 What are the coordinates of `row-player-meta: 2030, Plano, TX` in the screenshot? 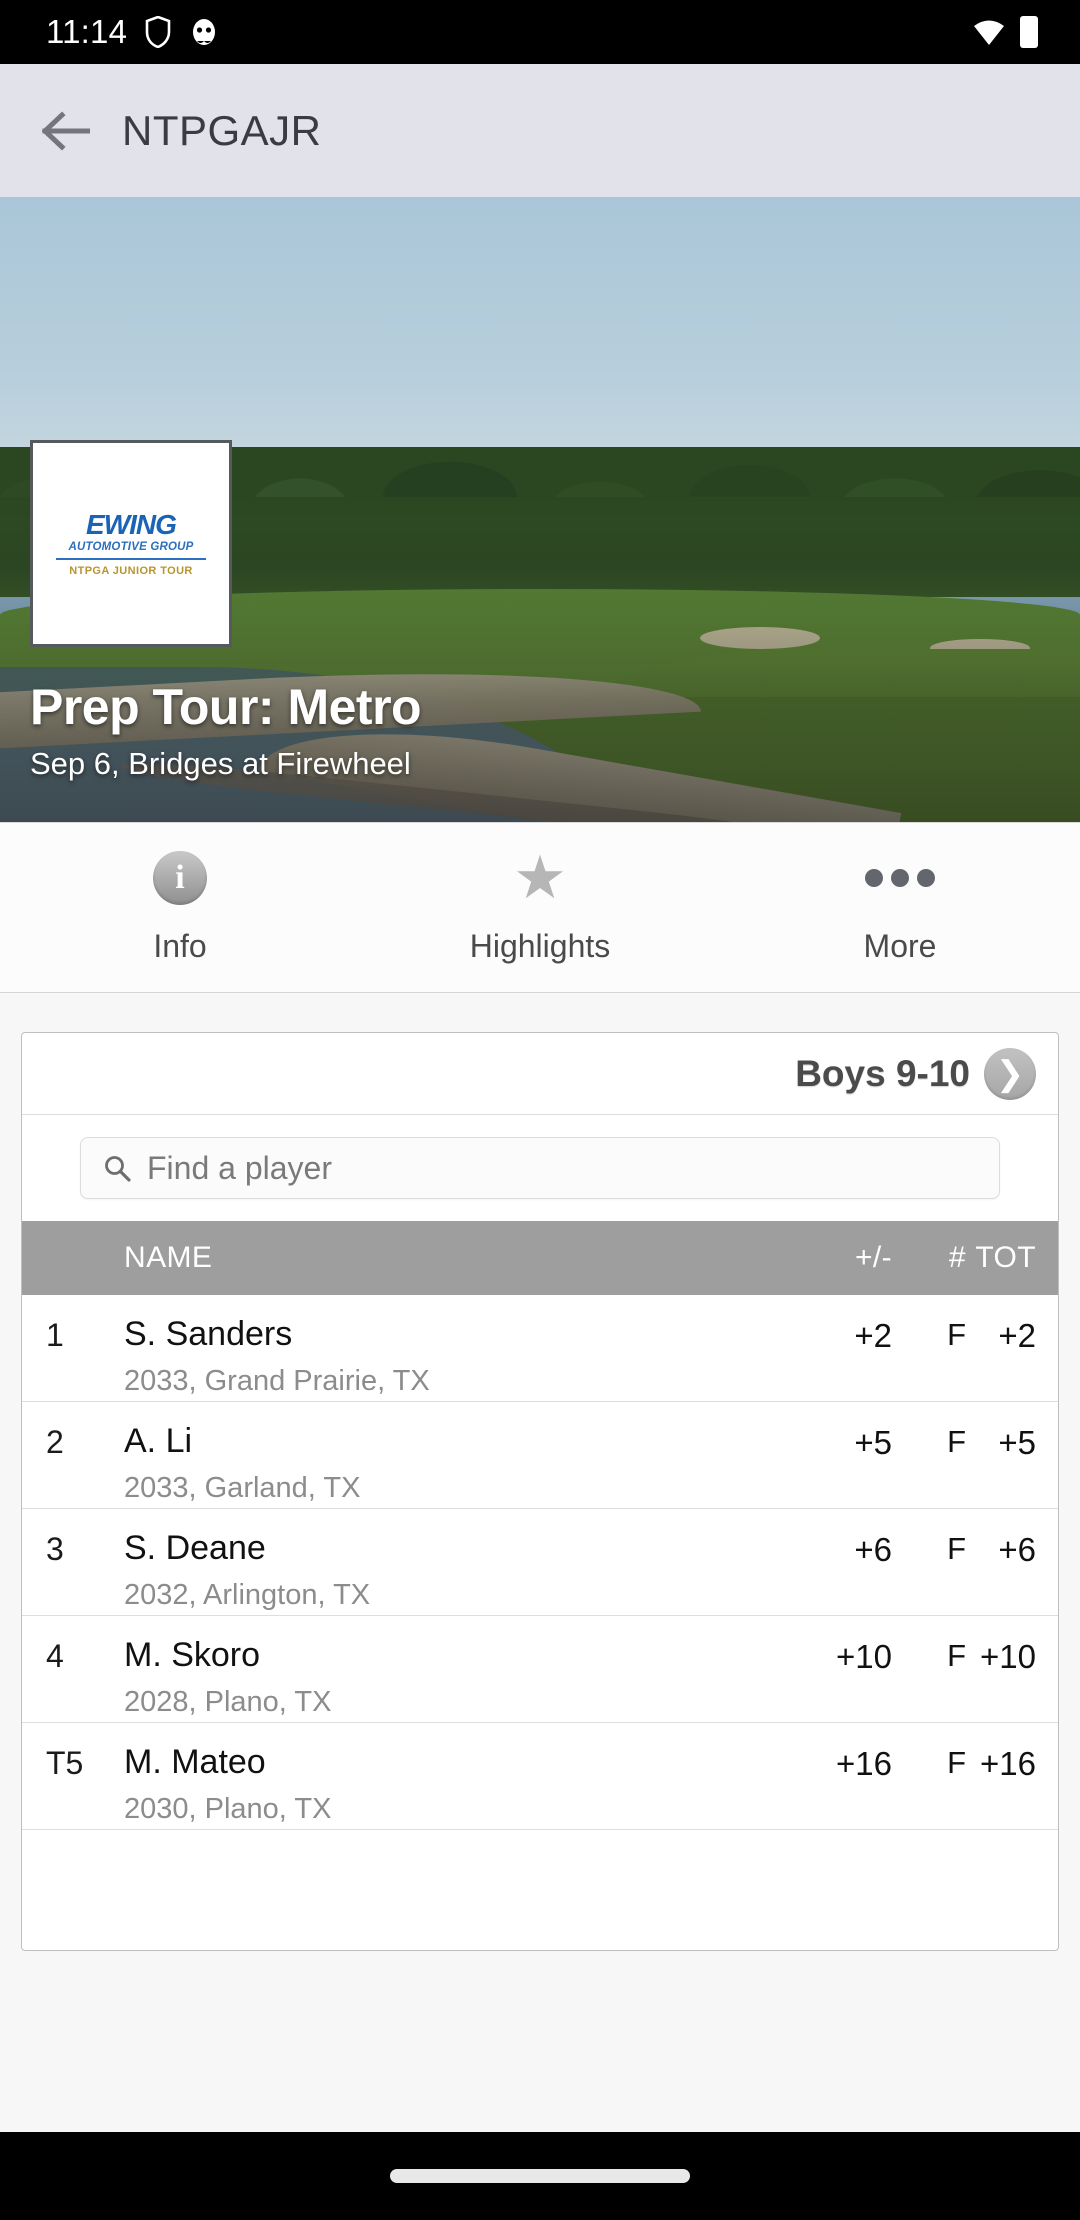 It's located at (228, 1809).